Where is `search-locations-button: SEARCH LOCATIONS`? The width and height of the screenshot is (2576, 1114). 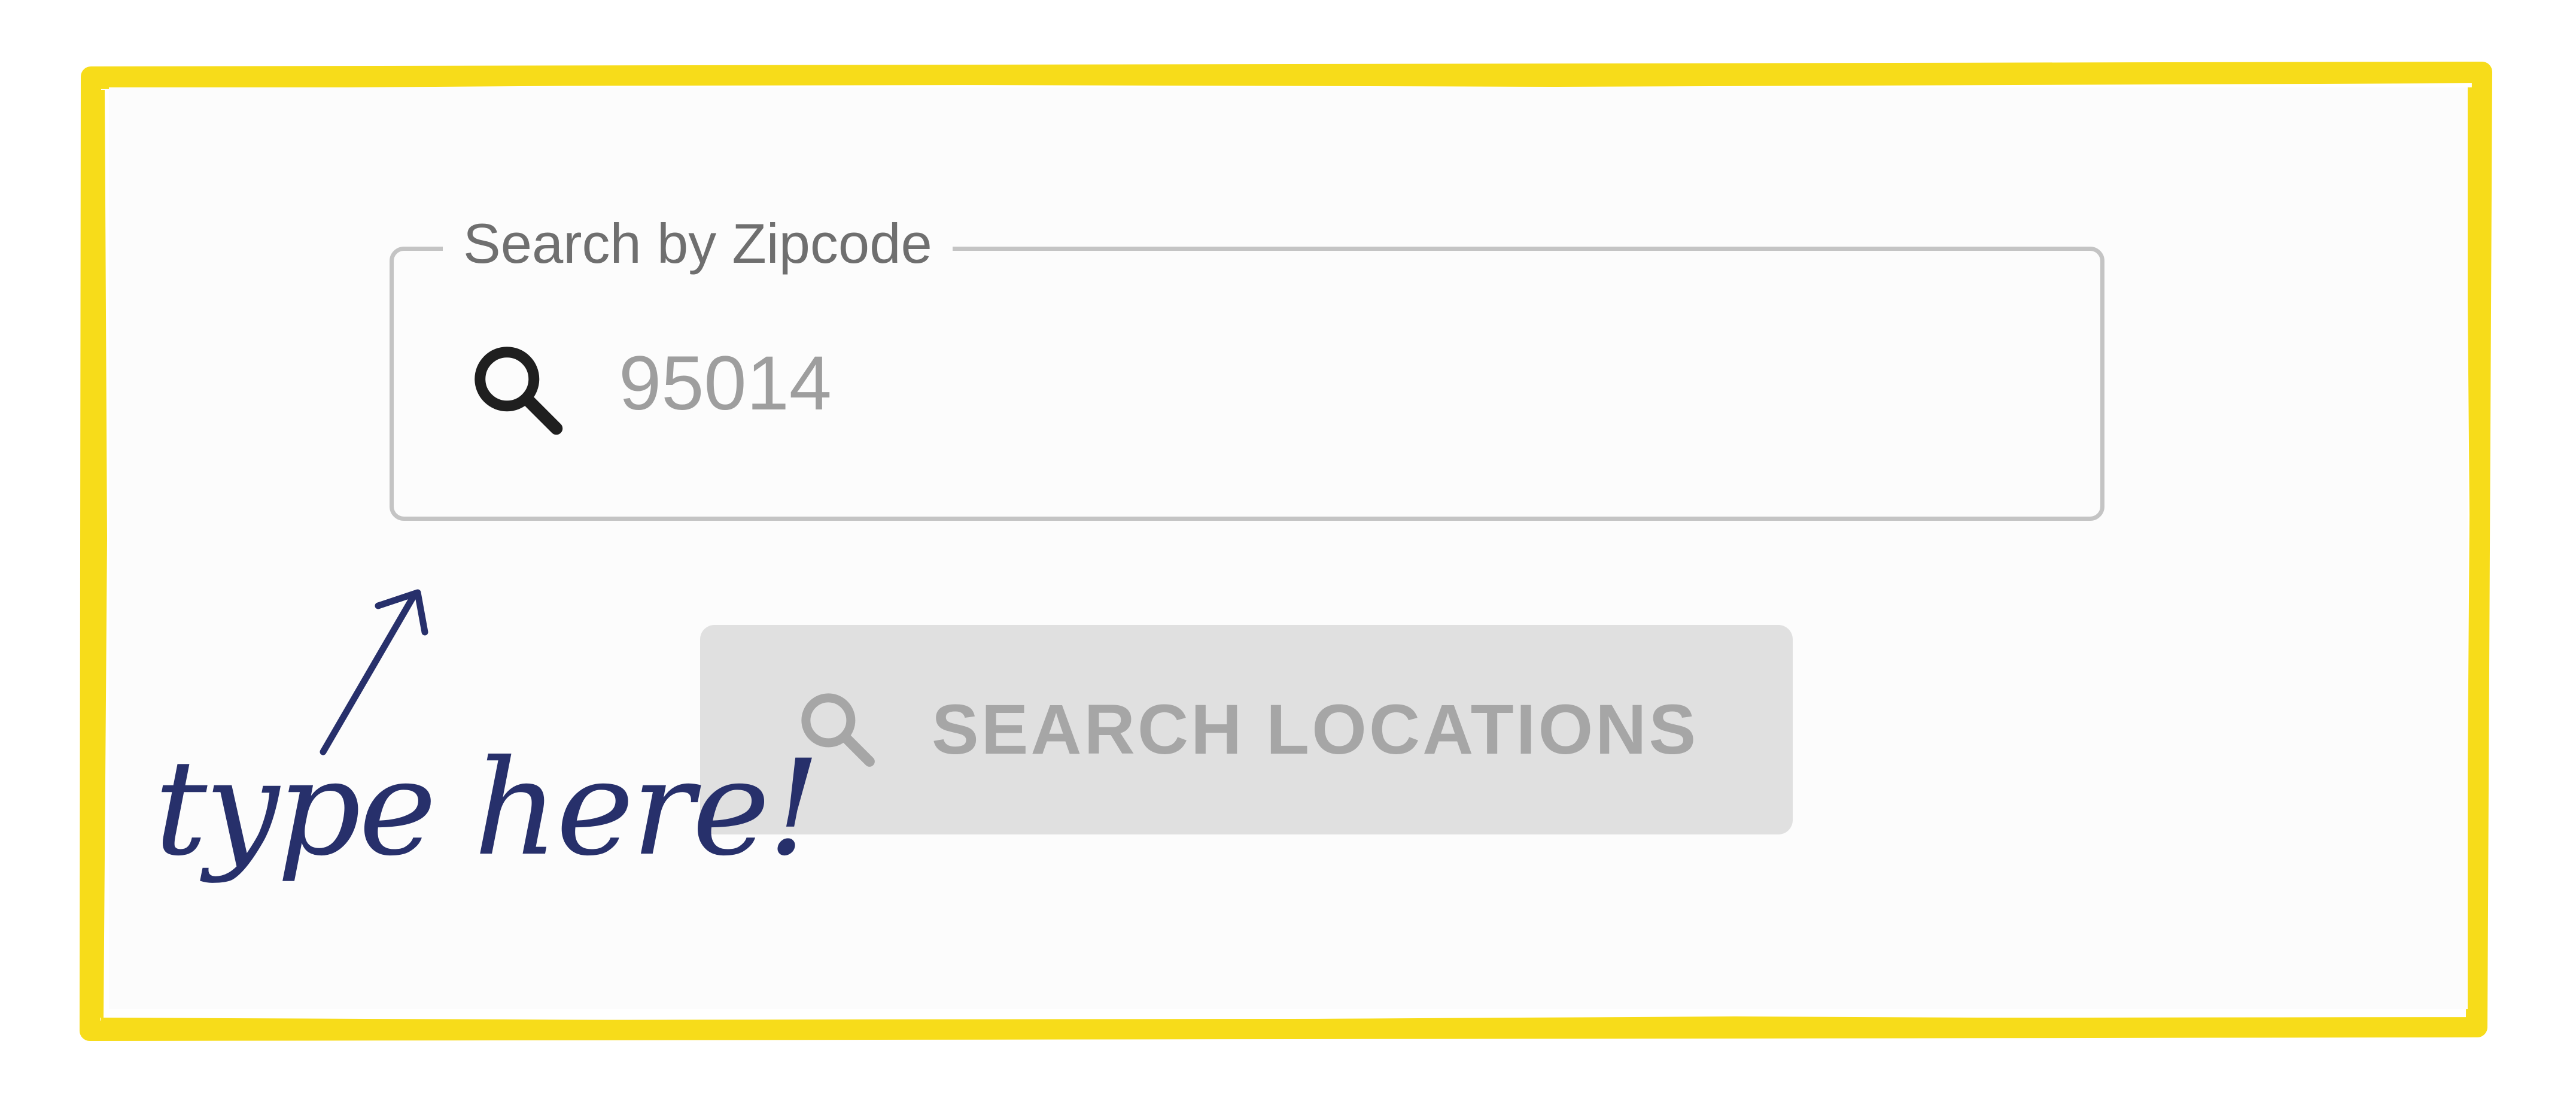
search-locations-button: SEARCH LOCATIONS is located at coordinates (1246, 730).